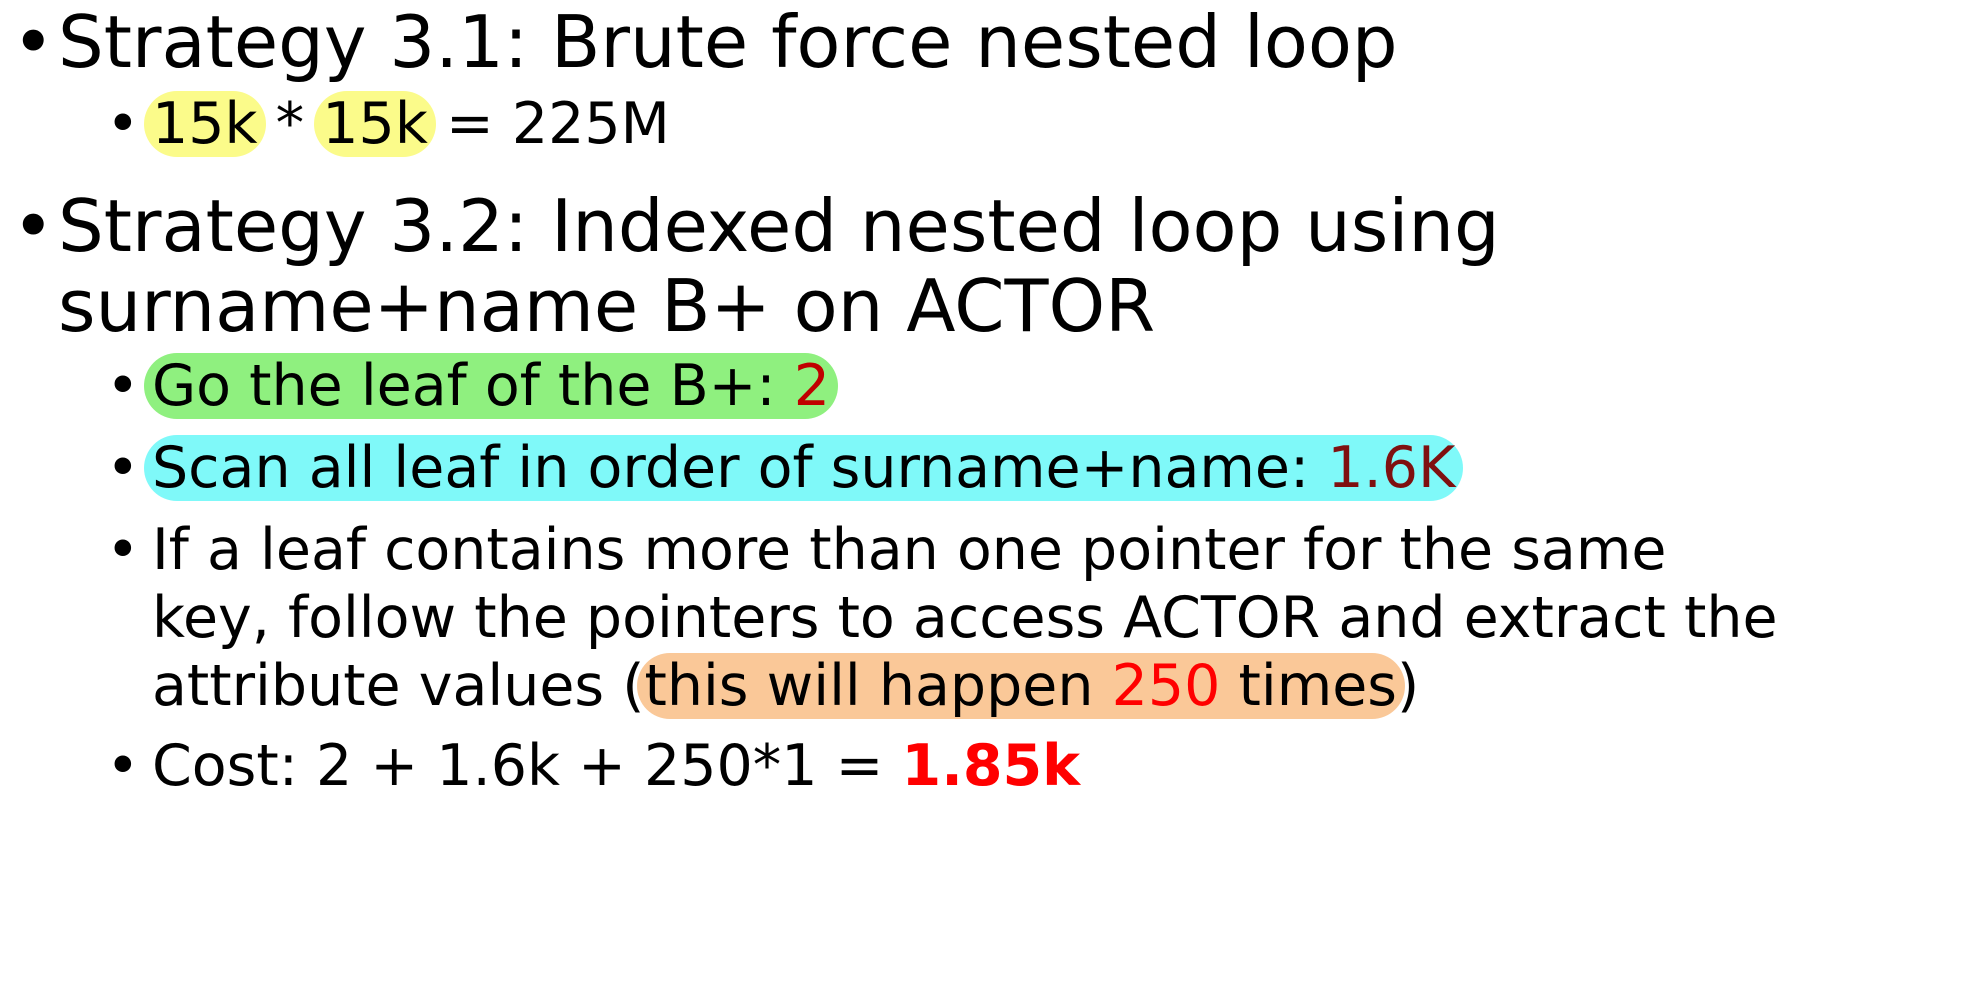 This screenshot has height=1000, width=1962. I want to click on highlight-green: Go the leaf of the B+: 2, so click(491, 386).